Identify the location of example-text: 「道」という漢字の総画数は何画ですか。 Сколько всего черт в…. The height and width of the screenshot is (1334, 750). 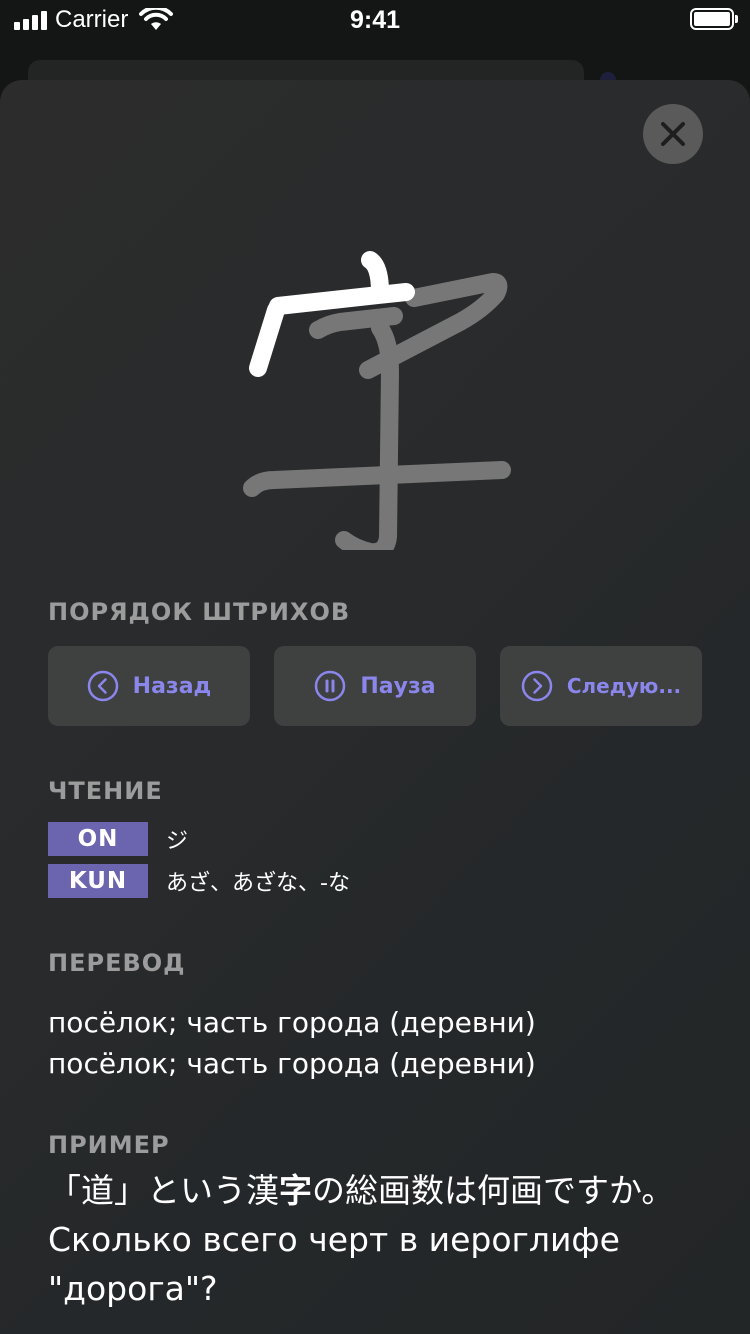
(373, 1239).